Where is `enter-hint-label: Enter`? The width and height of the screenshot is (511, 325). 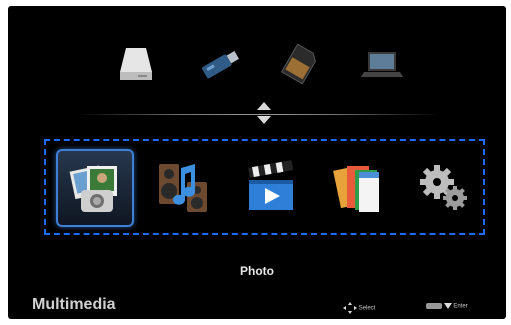
enter-hint-label: Enter is located at coordinates (460, 306).